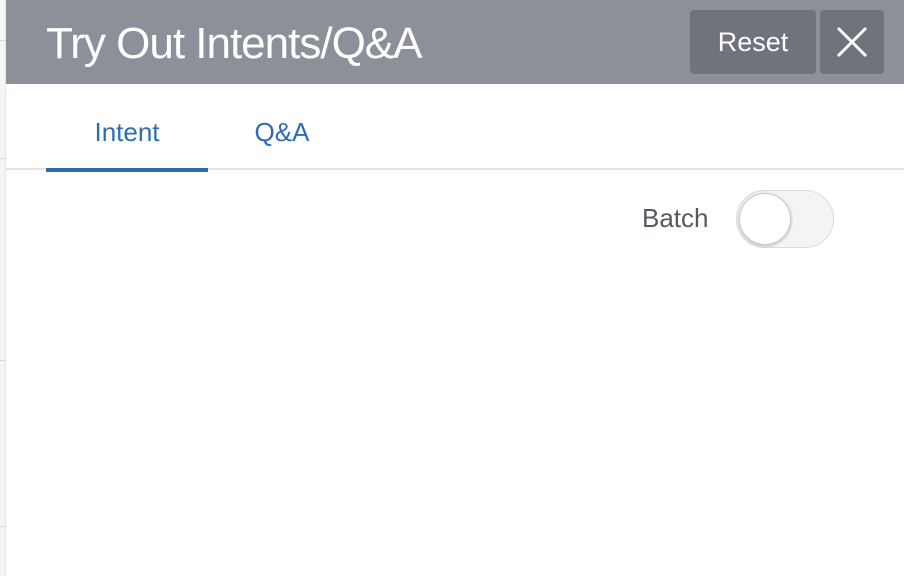 The width and height of the screenshot is (904, 576). I want to click on toggle-knob, so click(765, 219).